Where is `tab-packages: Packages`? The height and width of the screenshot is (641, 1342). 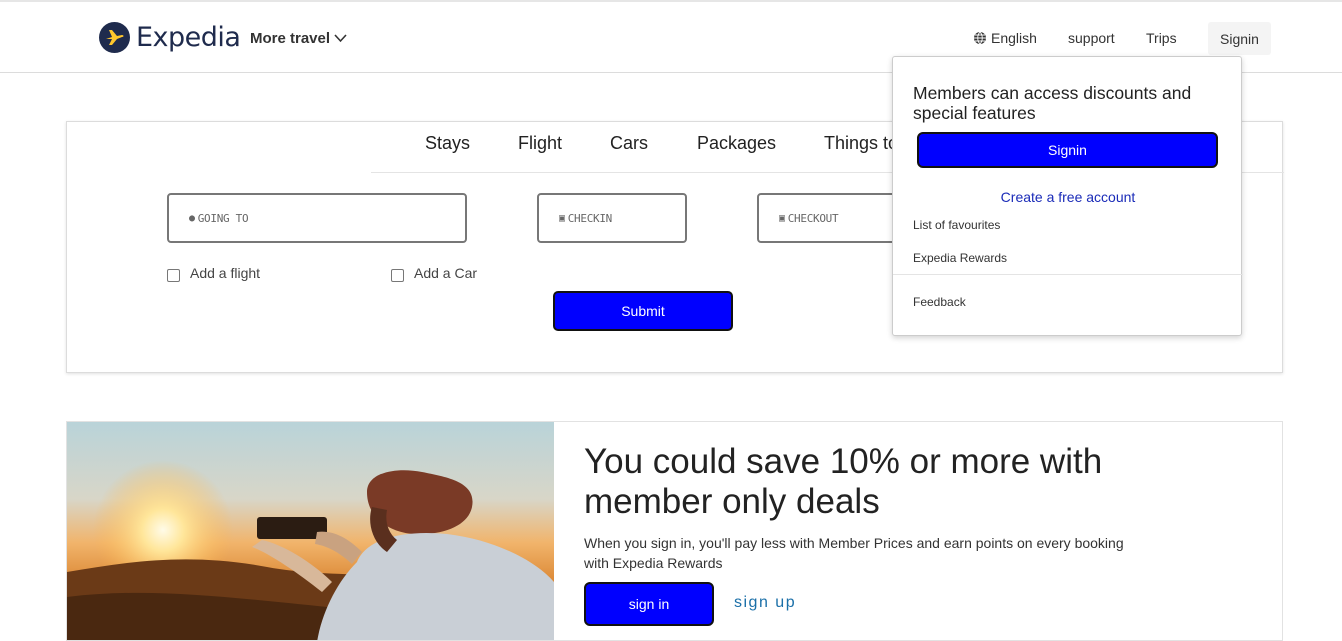
tab-packages: Packages is located at coordinates (736, 143).